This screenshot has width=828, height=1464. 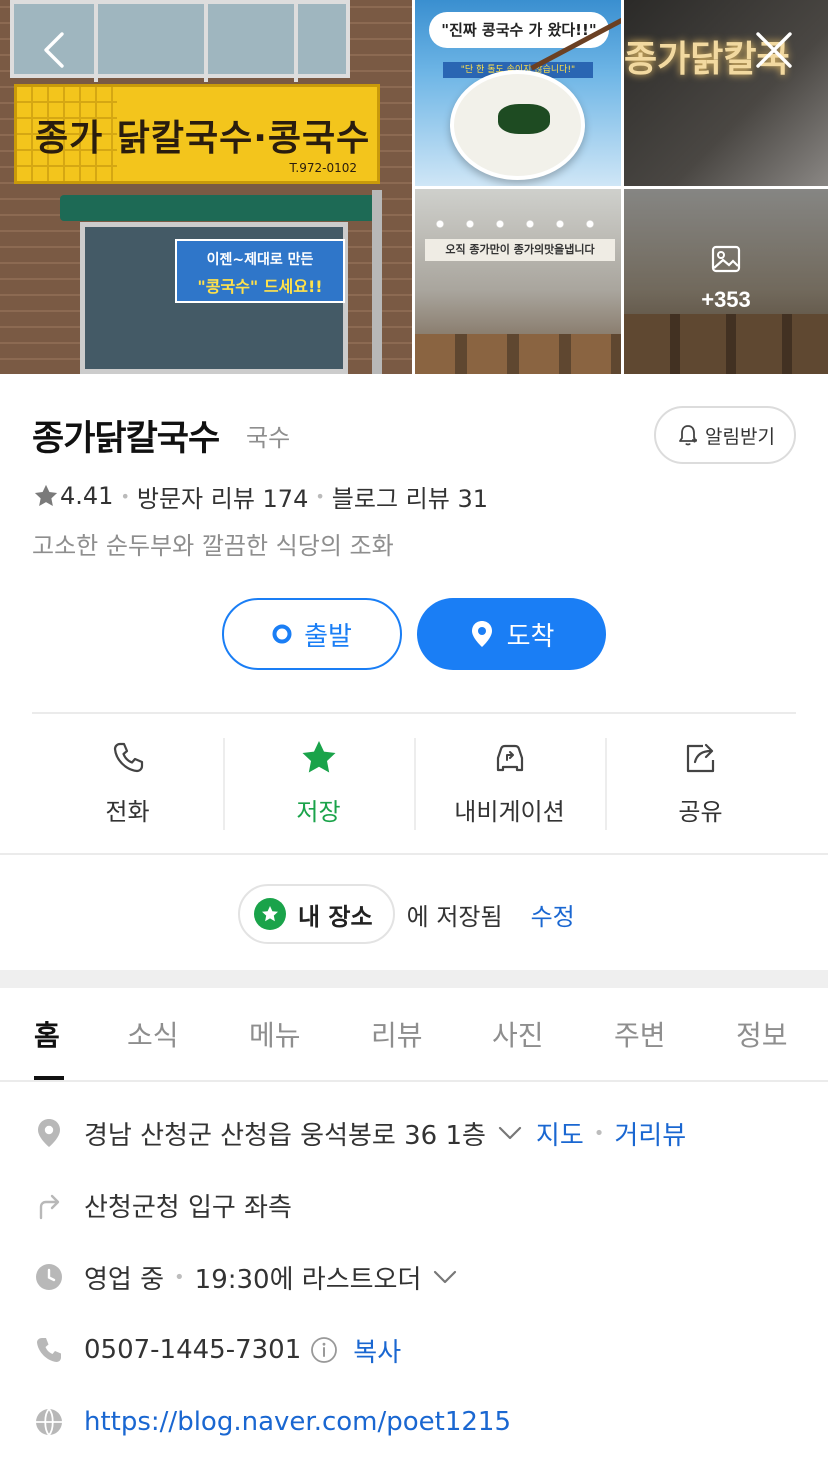 I want to click on street-view-link: 거리뷰, so click(x=650, y=1133).